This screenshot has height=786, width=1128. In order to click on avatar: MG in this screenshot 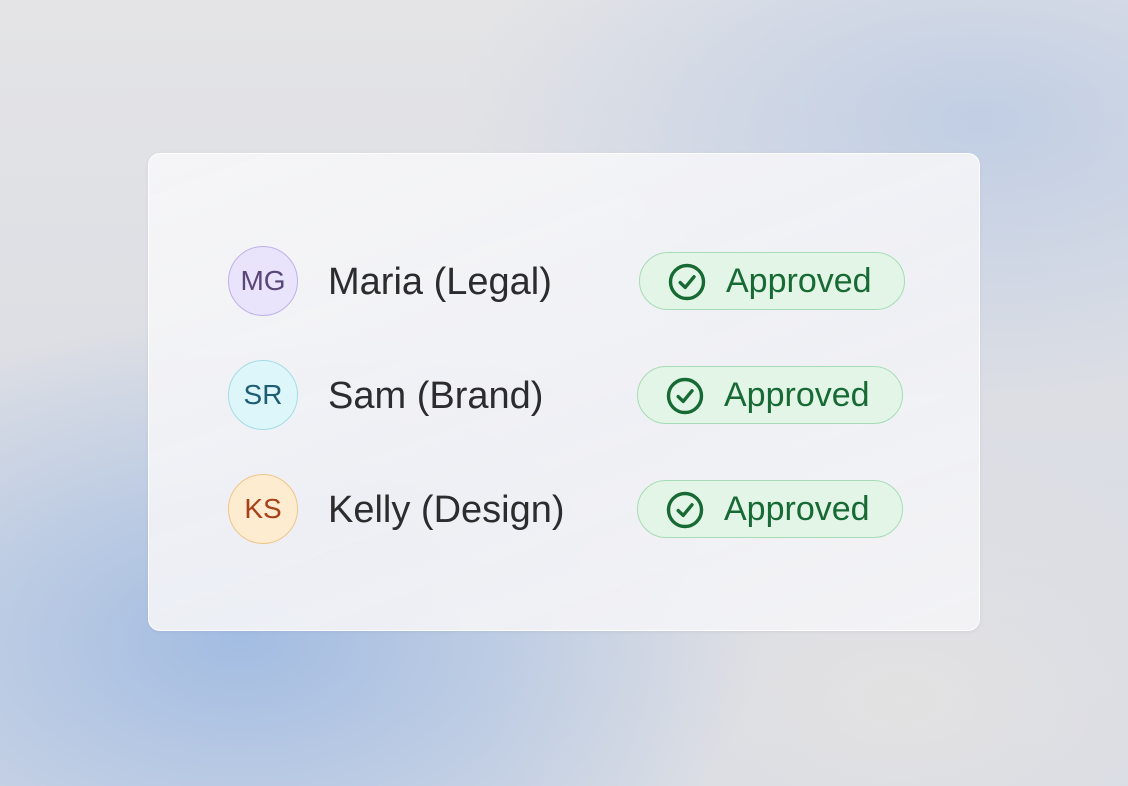, I will do `click(263, 281)`.